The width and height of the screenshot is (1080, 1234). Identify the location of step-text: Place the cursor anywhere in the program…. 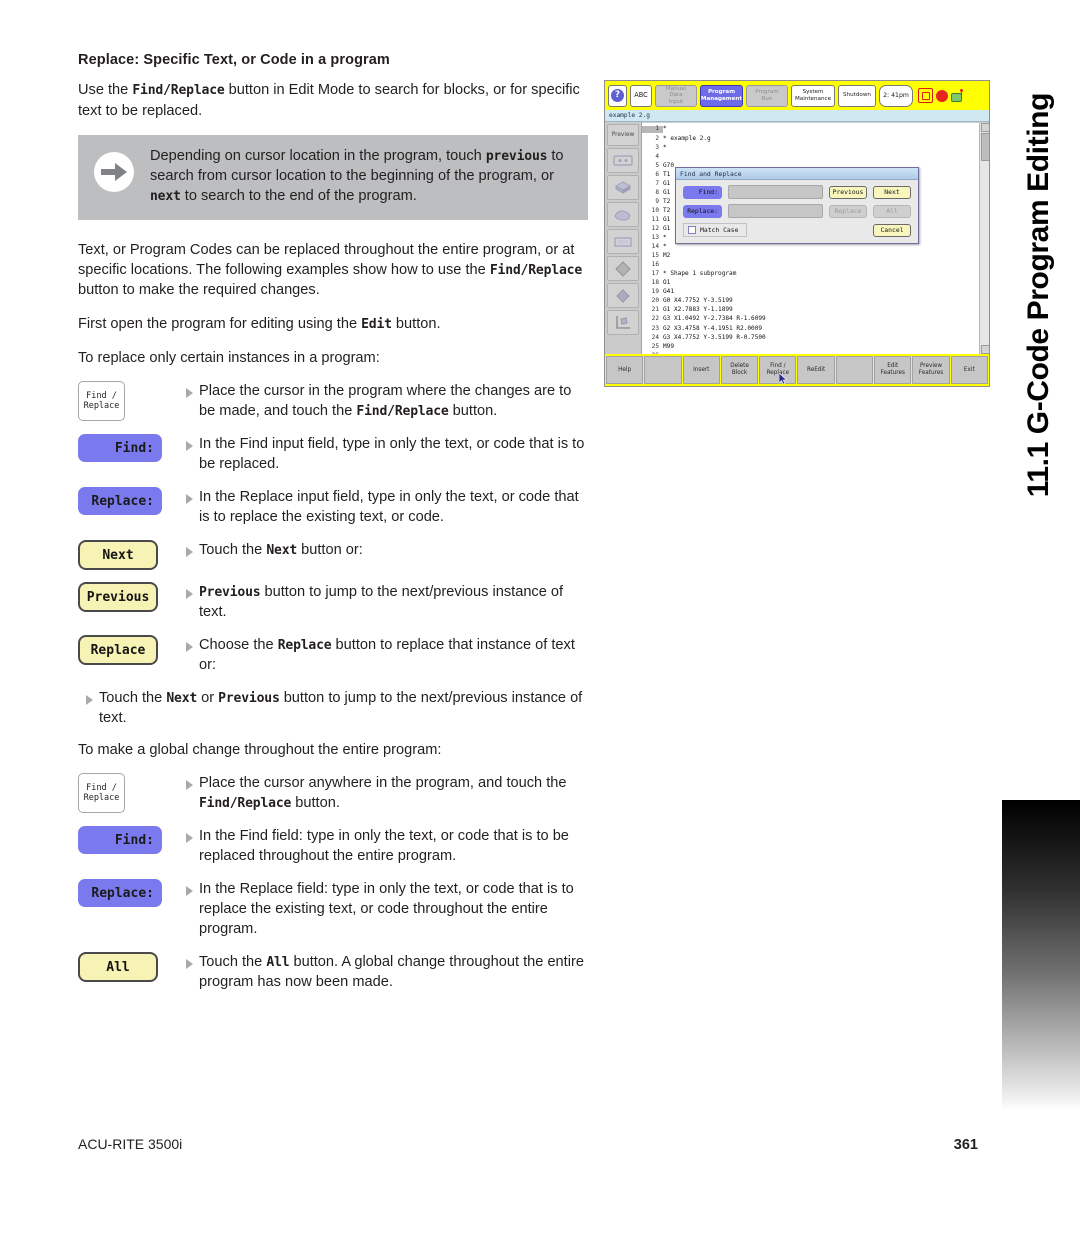
(393, 794).